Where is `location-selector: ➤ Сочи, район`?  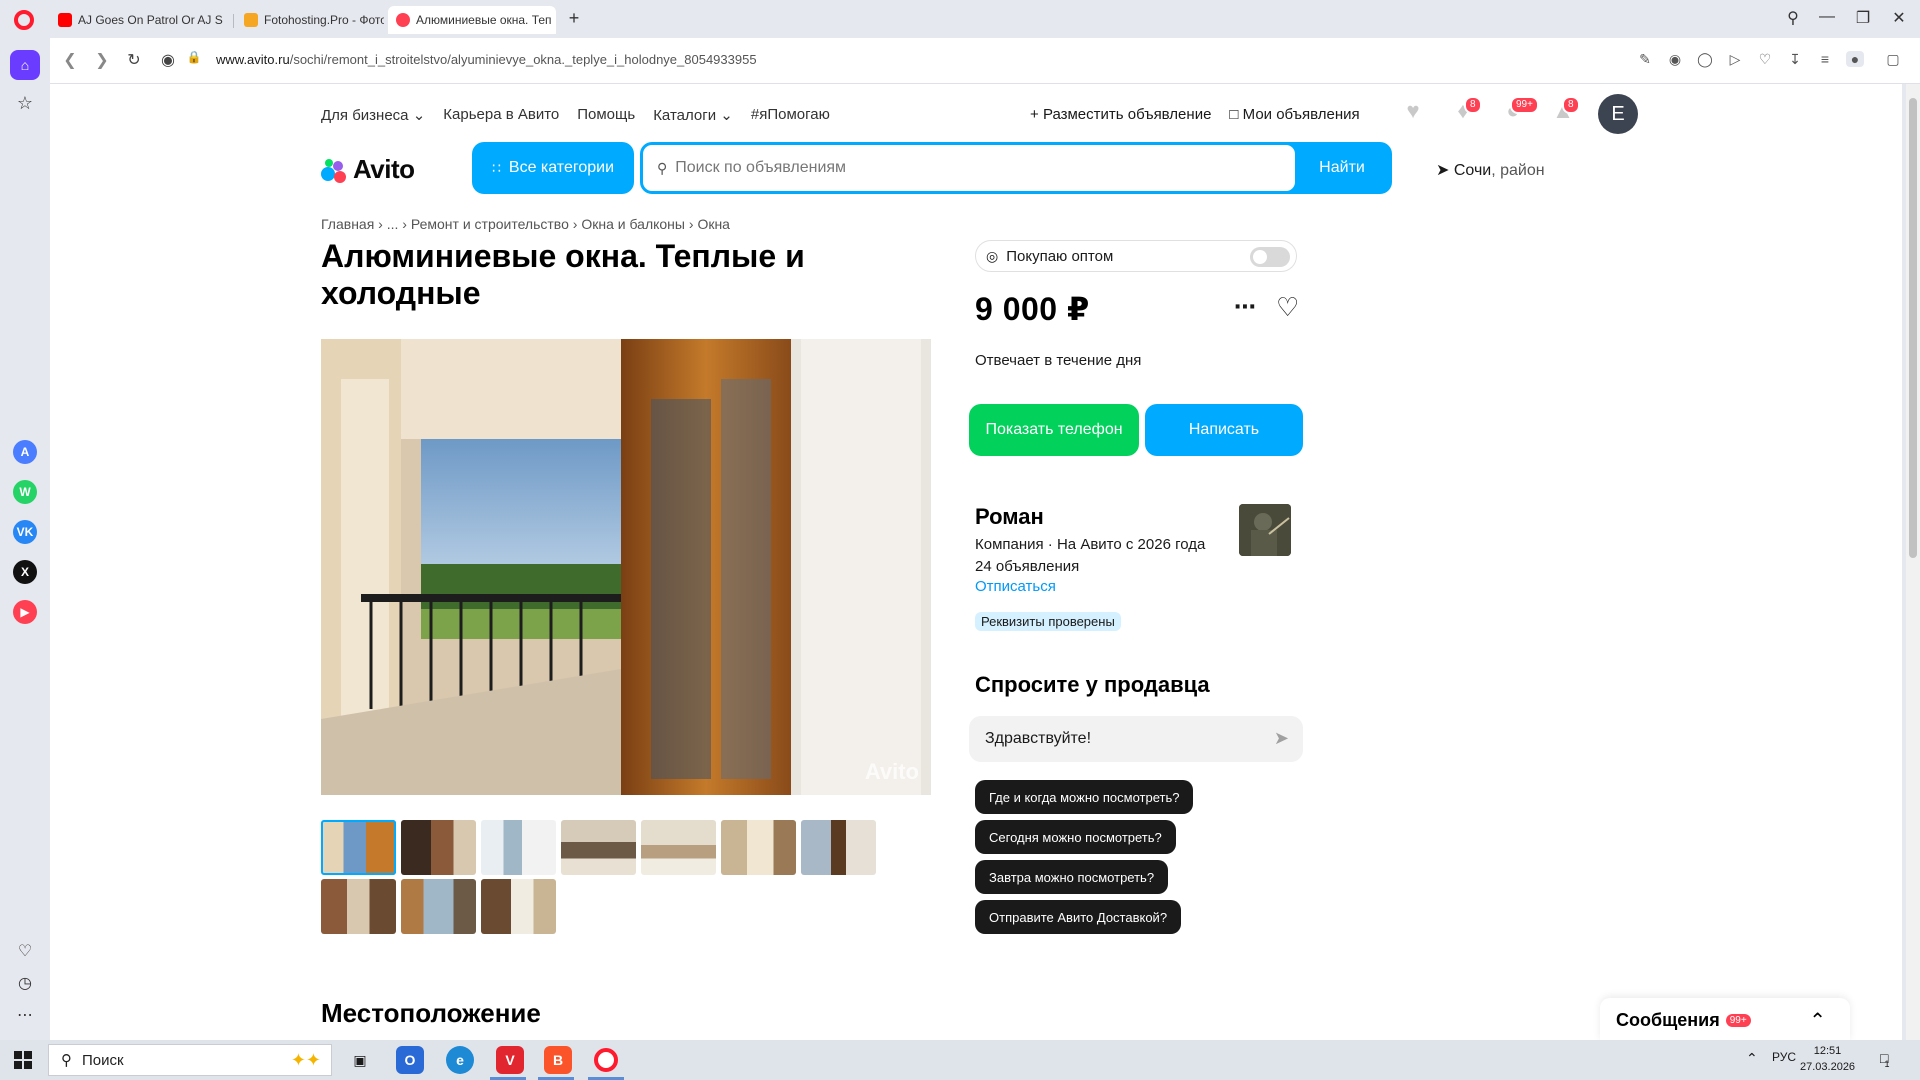
location-selector: ➤ Сочи, район is located at coordinates (1490, 170).